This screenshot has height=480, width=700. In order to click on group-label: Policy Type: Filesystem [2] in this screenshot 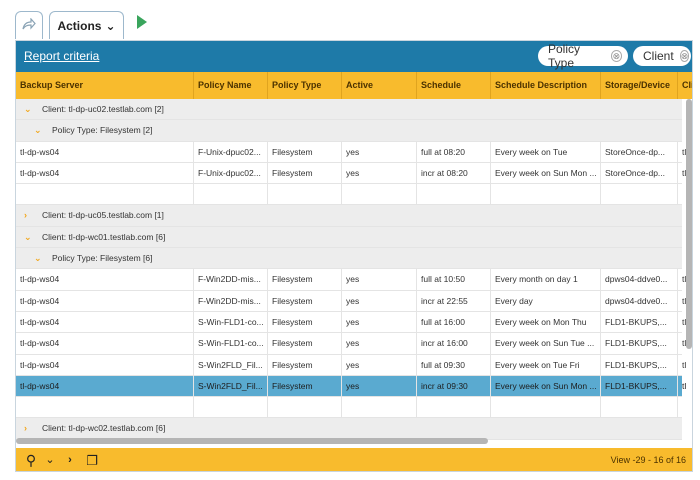, I will do `click(102, 130)`.